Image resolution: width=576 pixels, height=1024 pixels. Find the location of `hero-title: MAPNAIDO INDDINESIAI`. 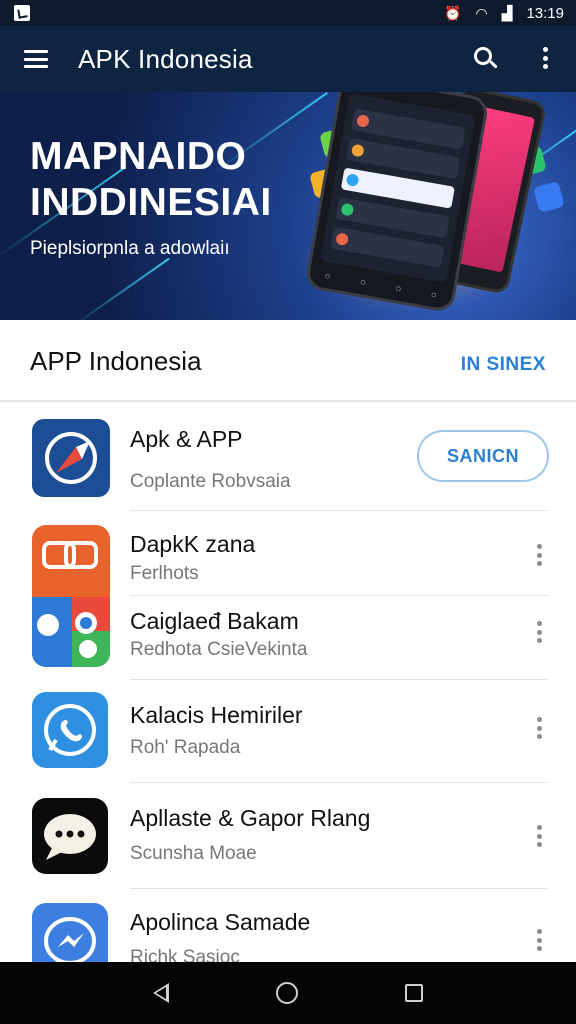

hero-title: MAPNAIDO INDDINESIAI is located at coordinates (151, 180).